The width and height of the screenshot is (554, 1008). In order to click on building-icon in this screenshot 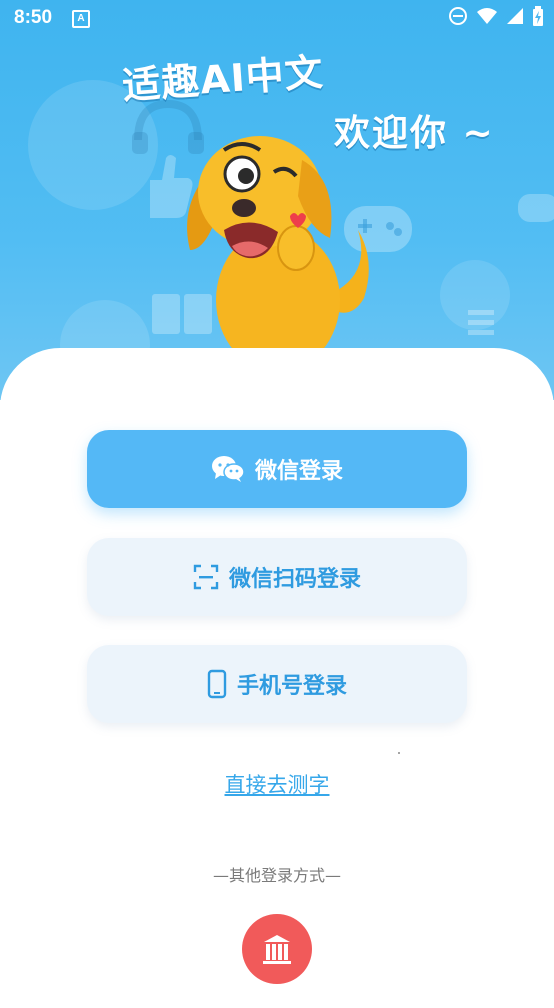, I will do `click(277, 949)`.